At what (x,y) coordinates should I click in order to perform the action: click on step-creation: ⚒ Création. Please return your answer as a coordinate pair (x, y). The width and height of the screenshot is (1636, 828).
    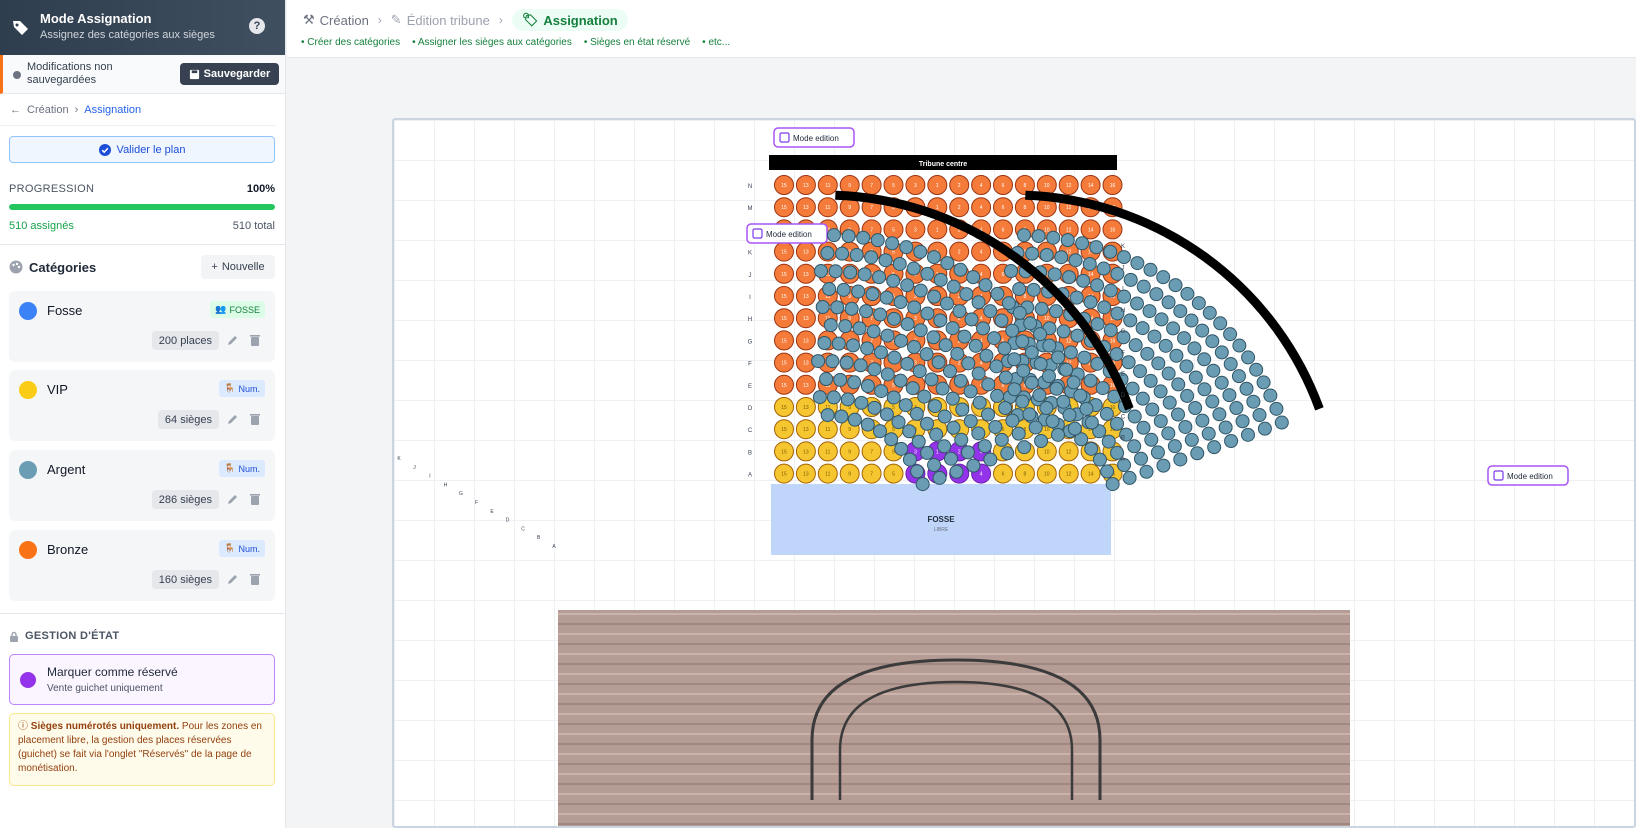
    Looking at the image, I should click on (336, 20).